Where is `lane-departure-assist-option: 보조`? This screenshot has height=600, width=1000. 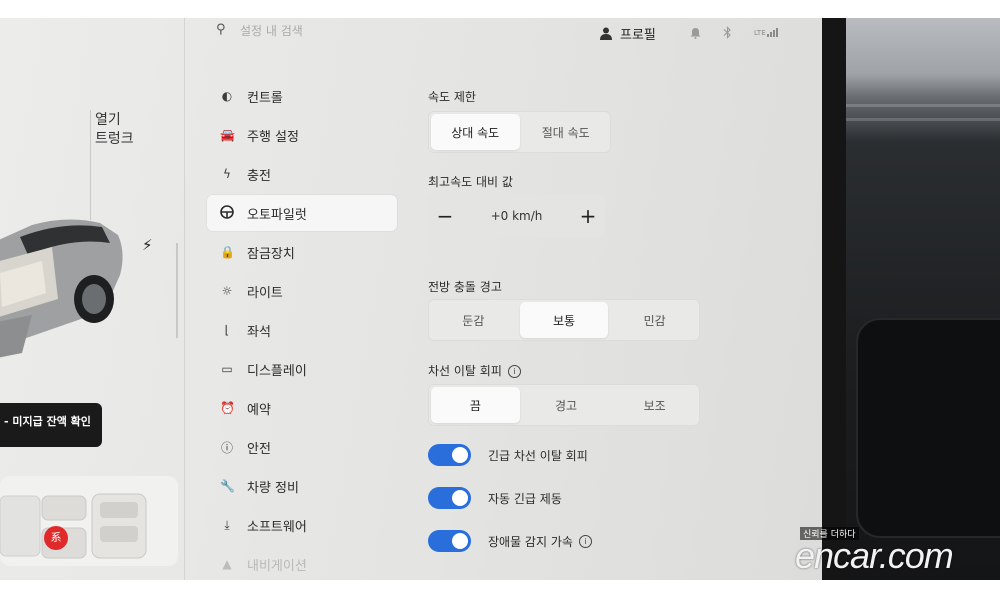 lane-departure-assist-option: 보조 is located at coordinates (654, 405).